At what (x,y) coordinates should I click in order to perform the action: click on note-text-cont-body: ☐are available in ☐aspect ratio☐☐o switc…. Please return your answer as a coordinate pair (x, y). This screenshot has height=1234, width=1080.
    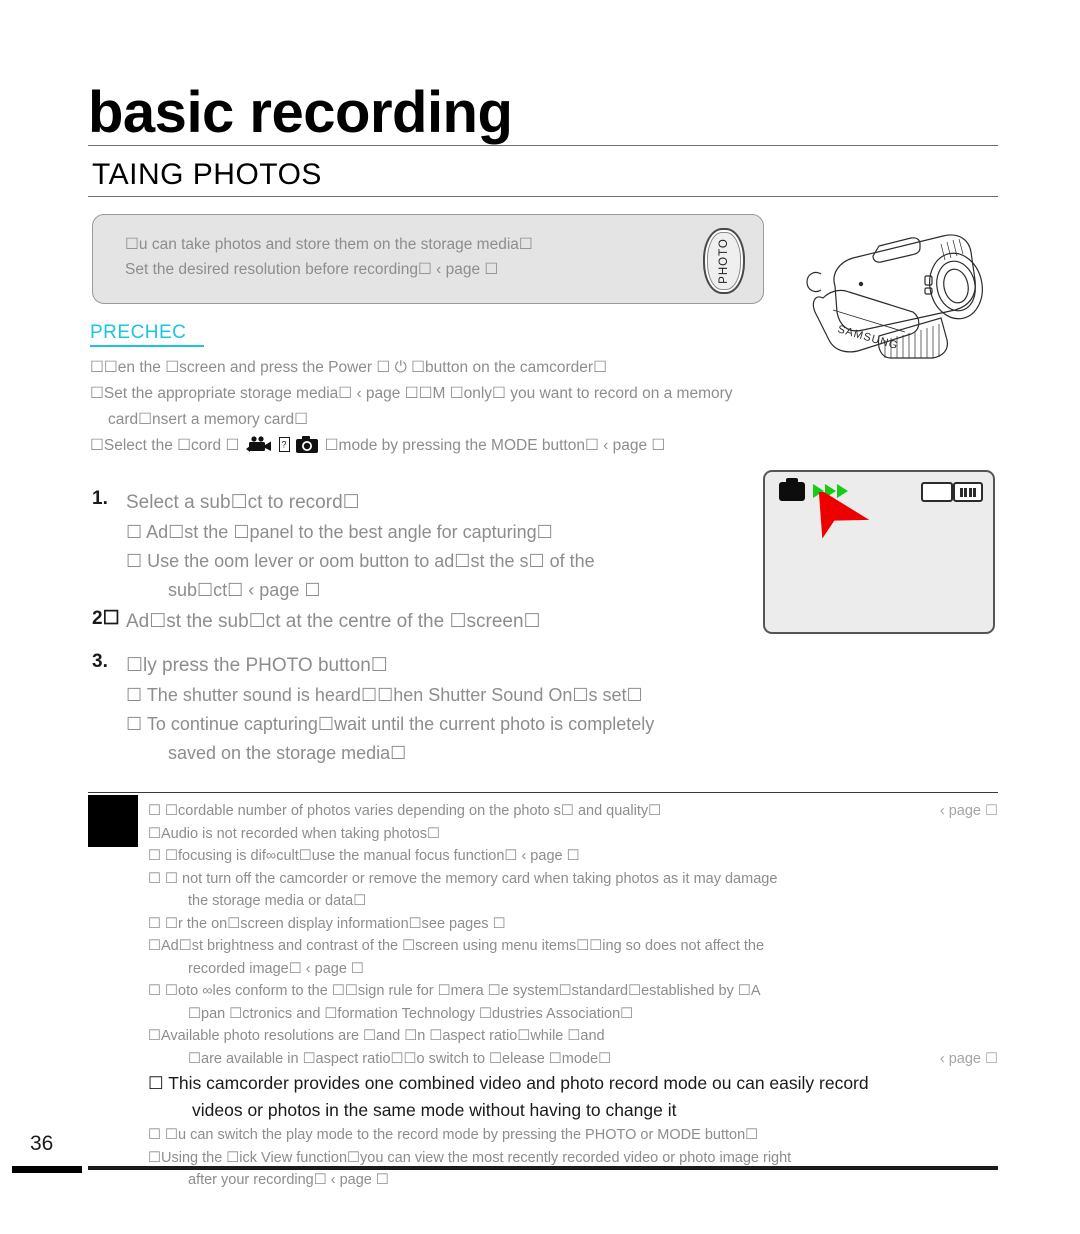
    Looking at the image, I should click on (400, 1058).